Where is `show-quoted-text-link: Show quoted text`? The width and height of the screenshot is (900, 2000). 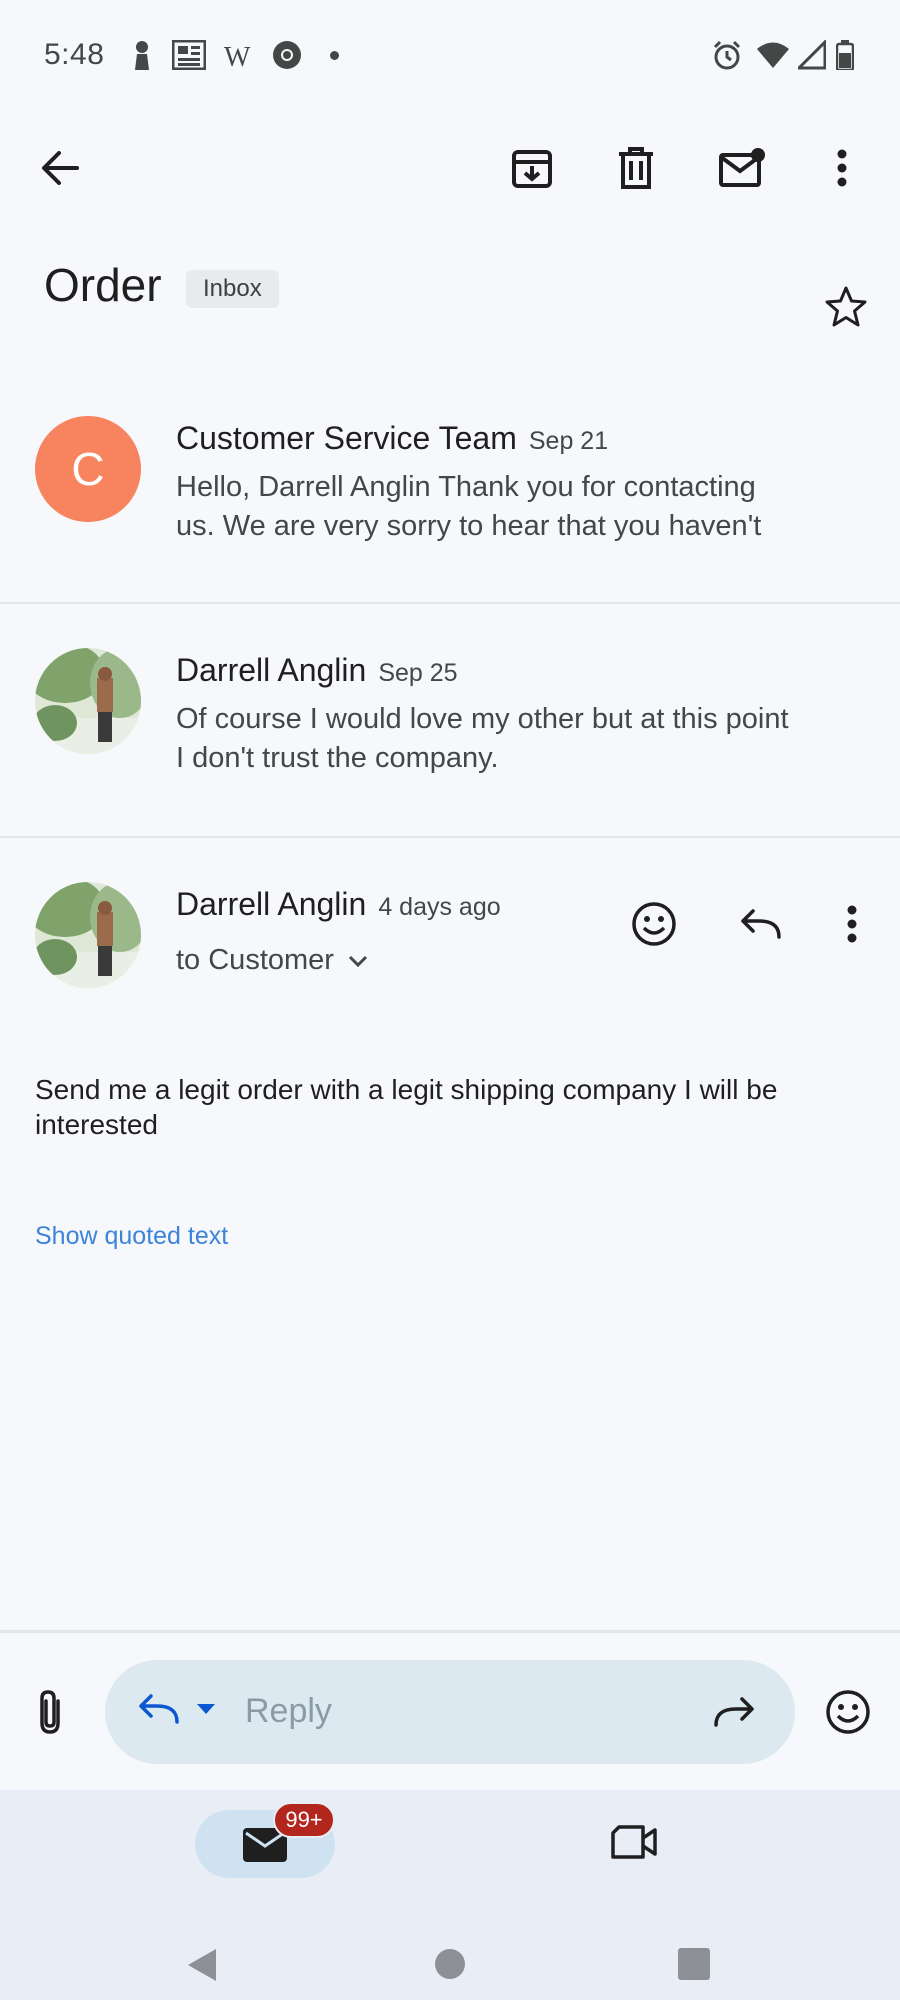 show-quoted-text-link: Show quoted text is located at coordinates (131, 1236).